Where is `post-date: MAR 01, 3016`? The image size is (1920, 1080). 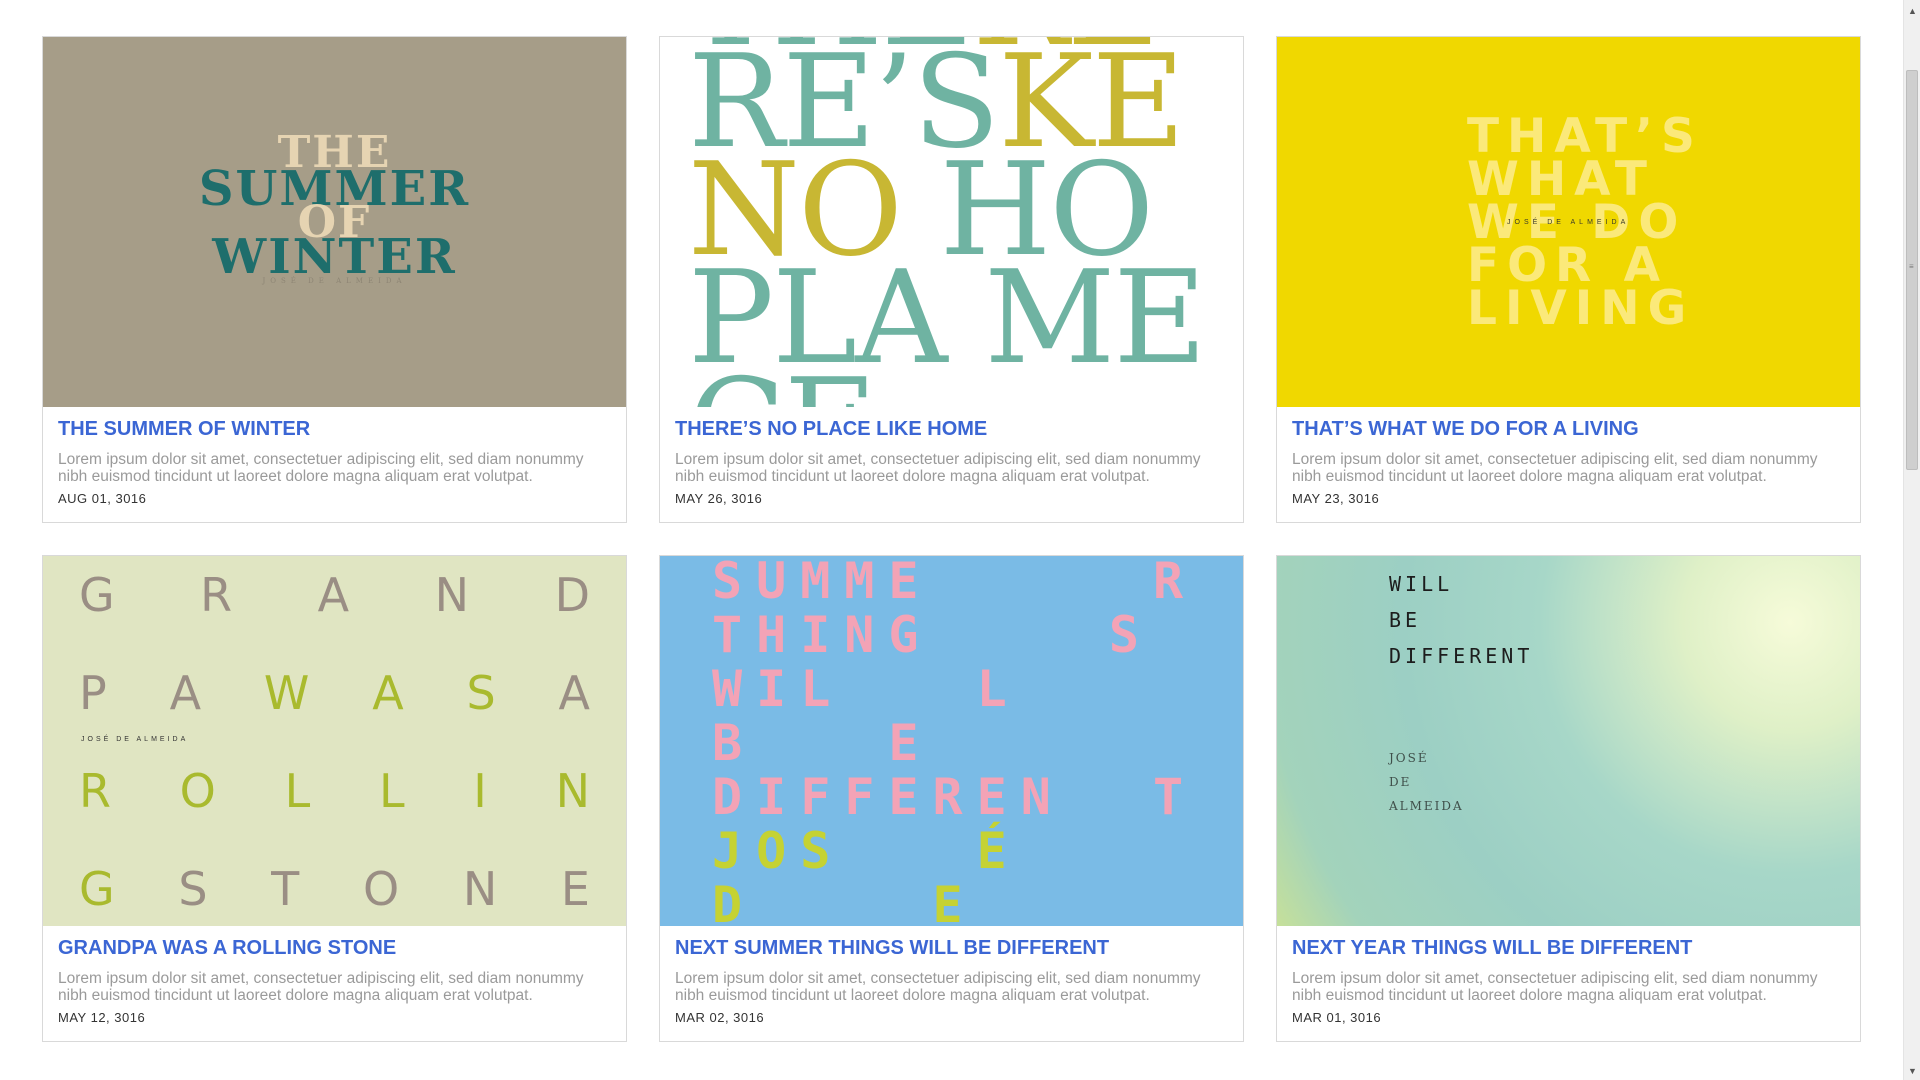
post-date: MAR 01, 3016 is located at coordinates (1337, 1017).